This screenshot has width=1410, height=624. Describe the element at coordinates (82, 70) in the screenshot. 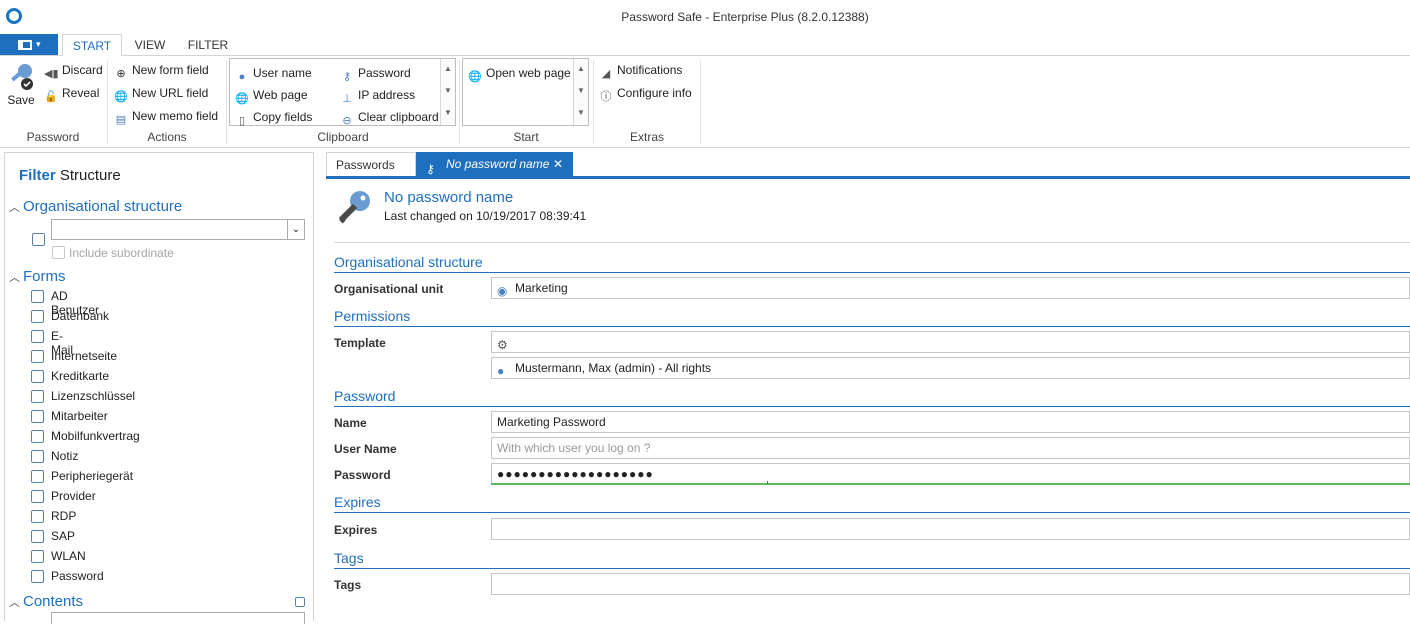

I see `discard-label: Discard` at that location.